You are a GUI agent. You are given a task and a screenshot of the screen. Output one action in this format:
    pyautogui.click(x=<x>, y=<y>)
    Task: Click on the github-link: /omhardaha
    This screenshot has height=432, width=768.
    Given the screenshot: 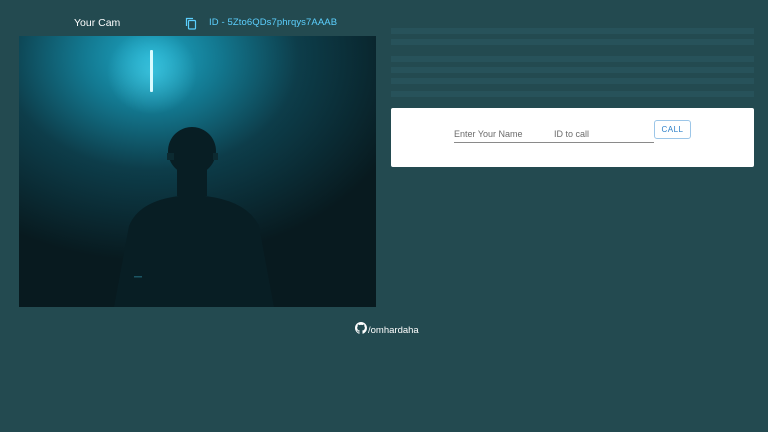 What is the action you would take?
    pyautogui.click(x=393, y=330)
    